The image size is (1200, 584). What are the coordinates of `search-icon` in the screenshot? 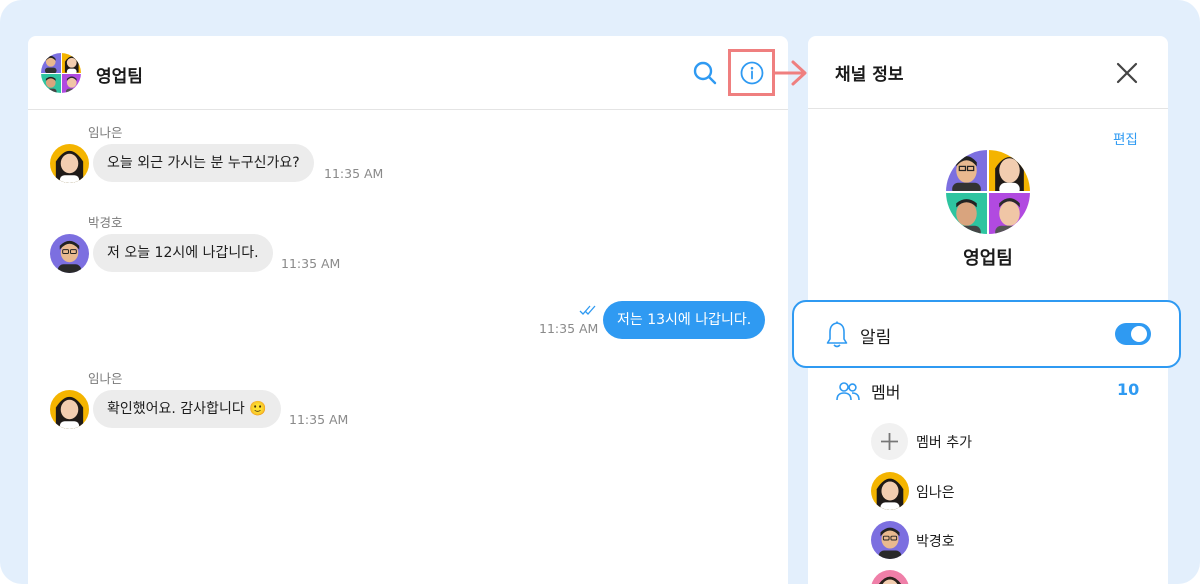 It's located at (705, 73).